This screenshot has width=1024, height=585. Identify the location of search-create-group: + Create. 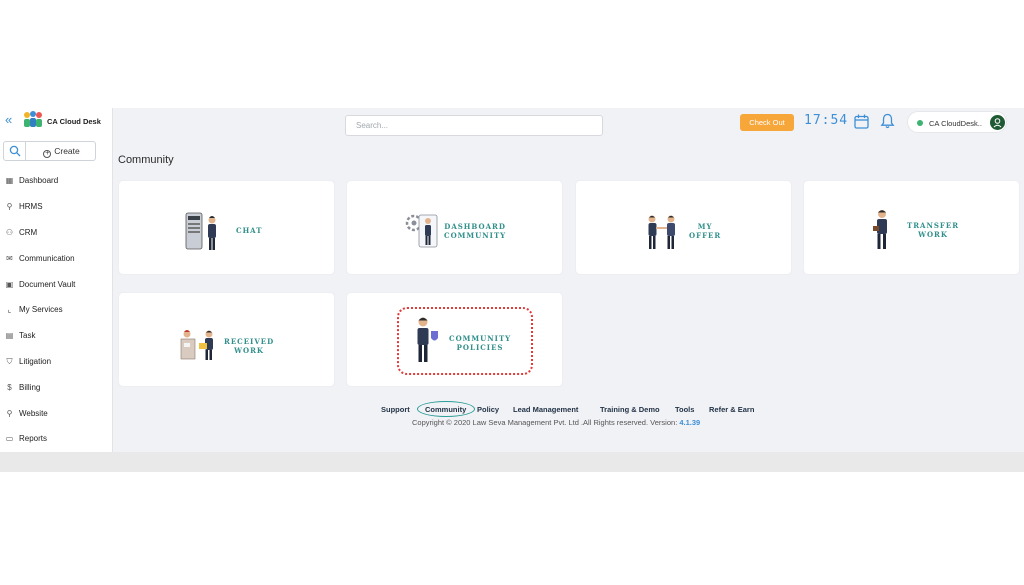
(49, 151).